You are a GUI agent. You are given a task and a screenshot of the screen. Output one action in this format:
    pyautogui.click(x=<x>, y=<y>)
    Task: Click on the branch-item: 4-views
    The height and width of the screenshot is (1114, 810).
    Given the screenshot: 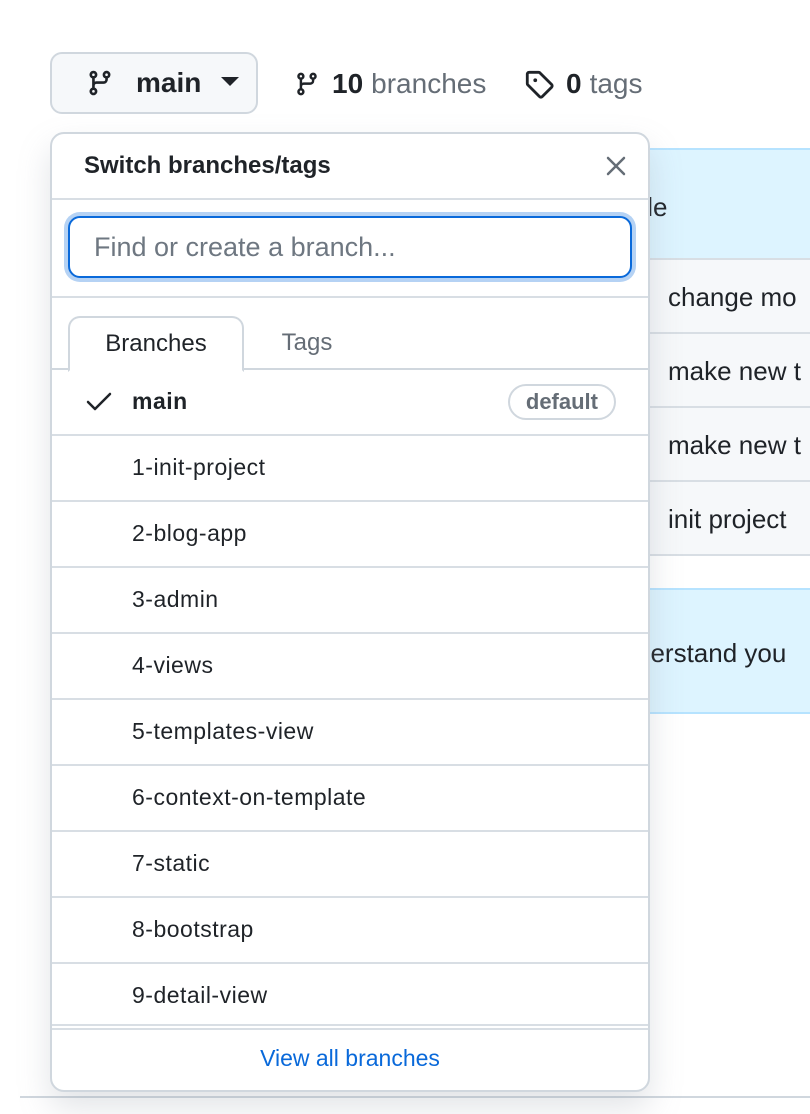 What is the action you would take?
    pyautogui.click(x=350, y=667)
    